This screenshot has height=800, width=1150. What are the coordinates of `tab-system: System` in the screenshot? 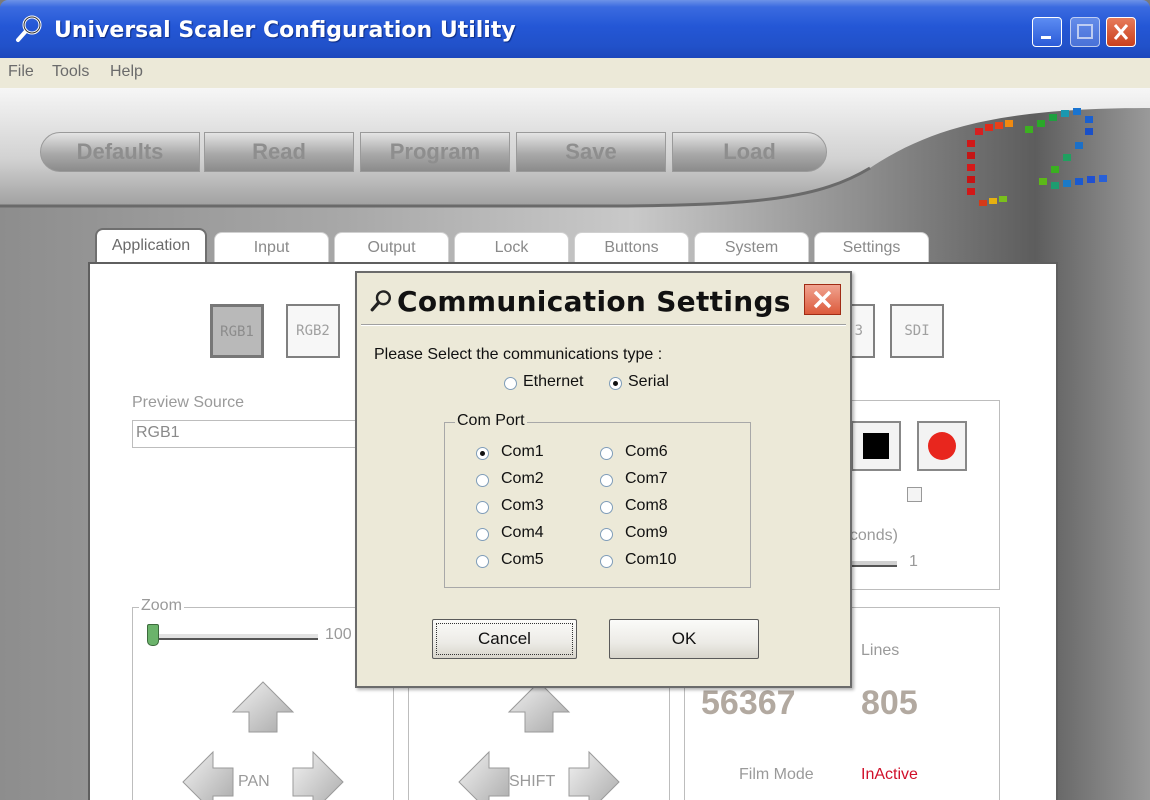 It's located at (751, 247).